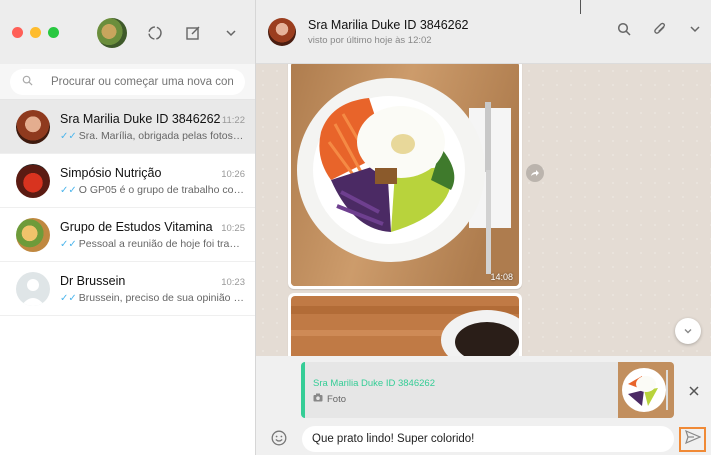 This screenshot has height=455, width=711. I want to click on camera-icon, so click(318, 399).